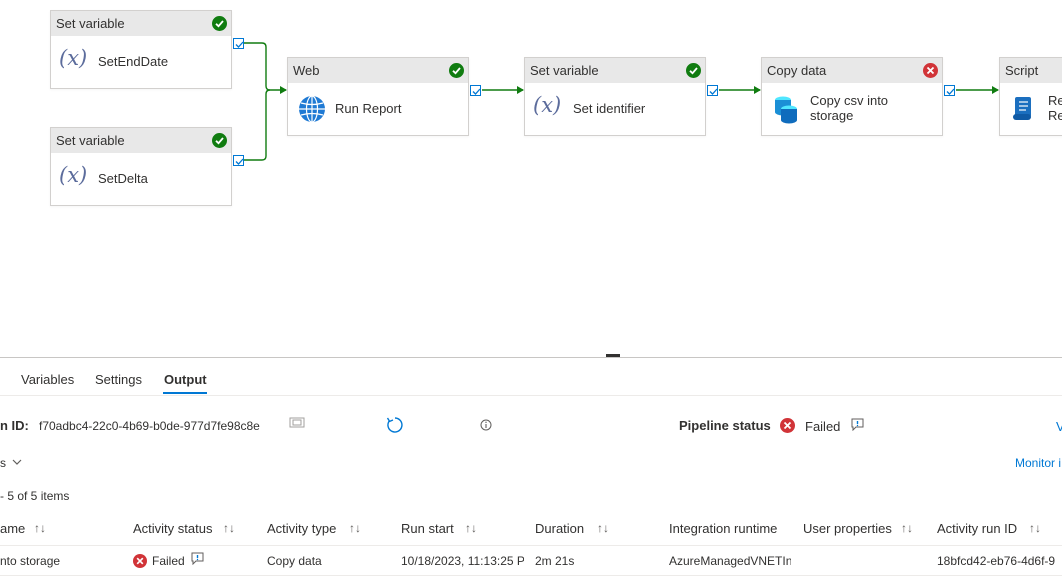  What do you see at coordinates (531, 395) in the screenshot?
I see `tabs-divider` at bounding box center [531, 395].